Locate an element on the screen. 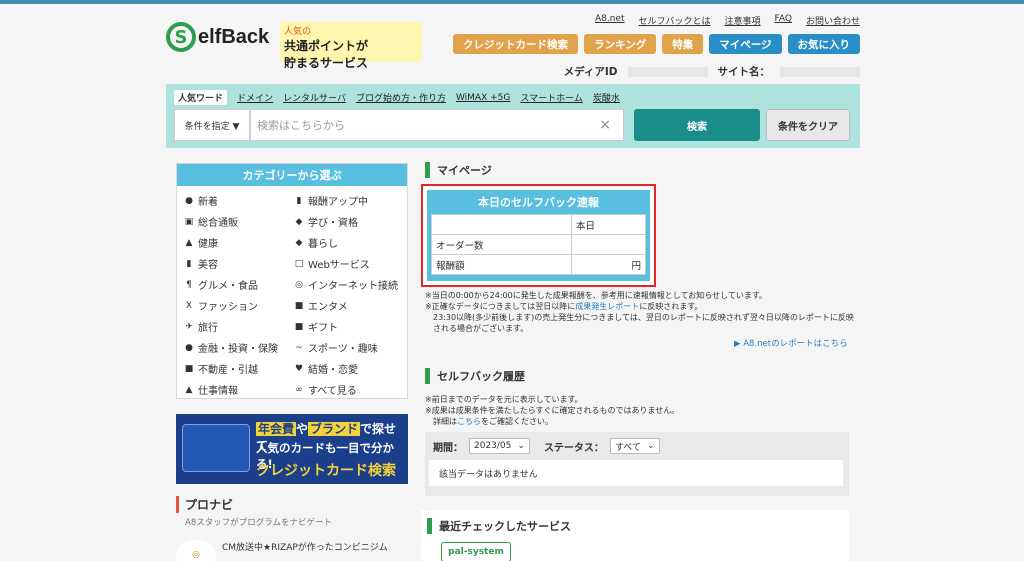 The height and width of the screenshot is (561, 1024). category-item: ¶ グルメ・食品 is located at coordinates (238, 284).